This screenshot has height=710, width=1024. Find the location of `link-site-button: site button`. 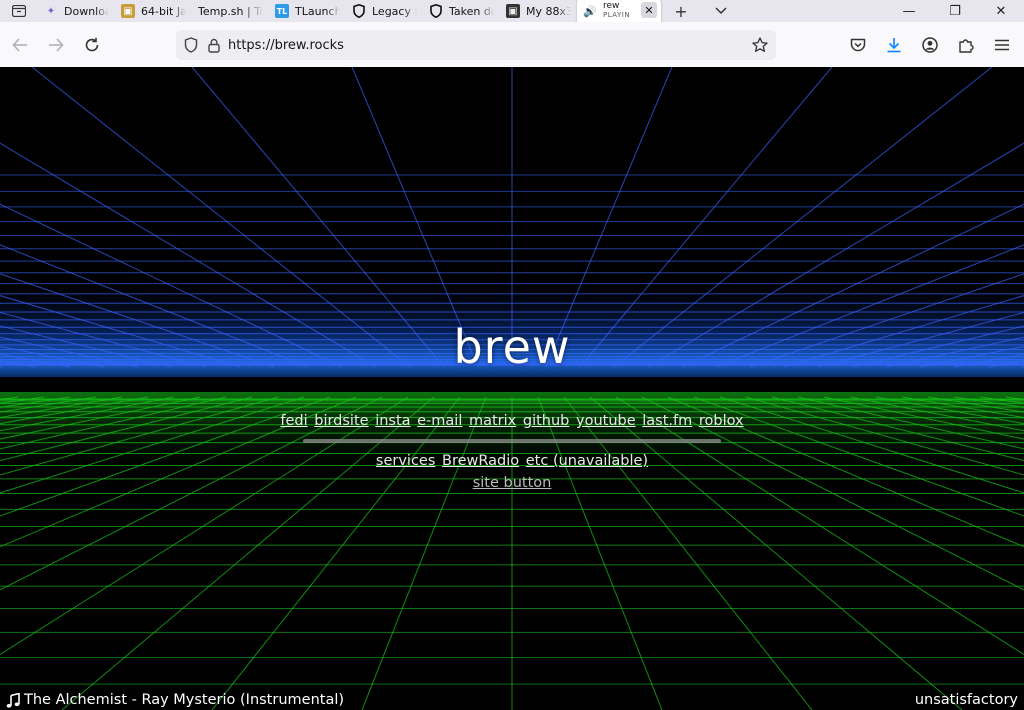

link-site-button: site button is located at coordinates (512, 483).